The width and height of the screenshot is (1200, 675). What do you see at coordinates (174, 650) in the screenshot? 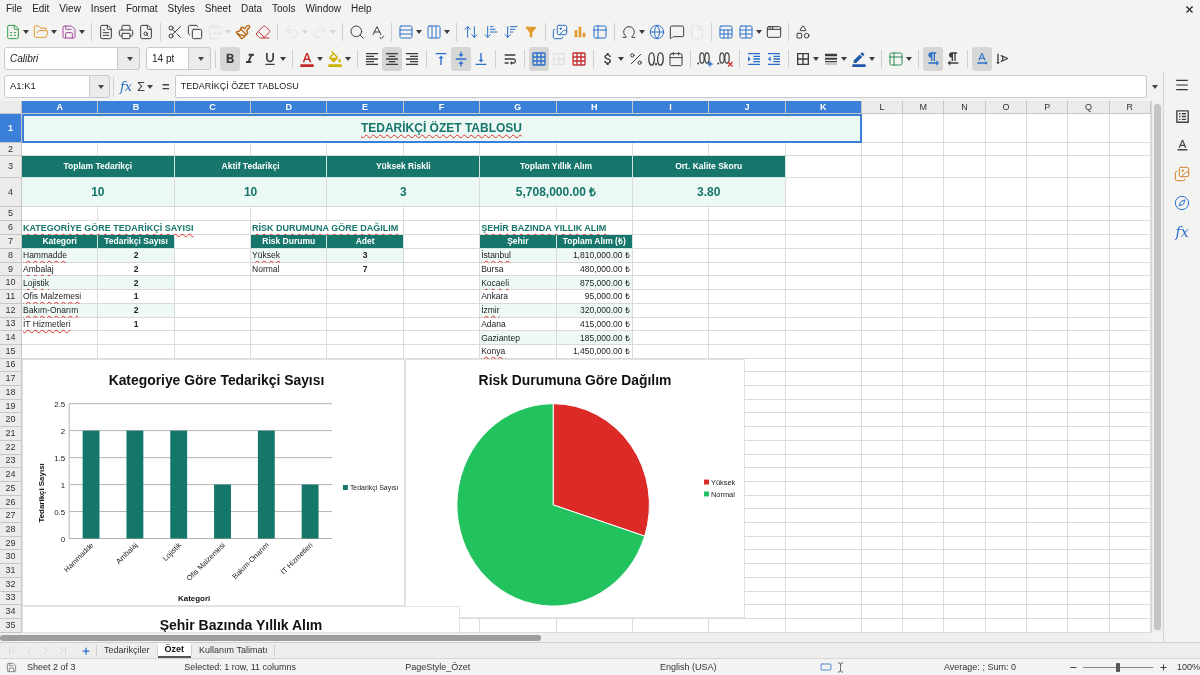
I see `sheet-tab: Özet` at bounding box center [174, 650].